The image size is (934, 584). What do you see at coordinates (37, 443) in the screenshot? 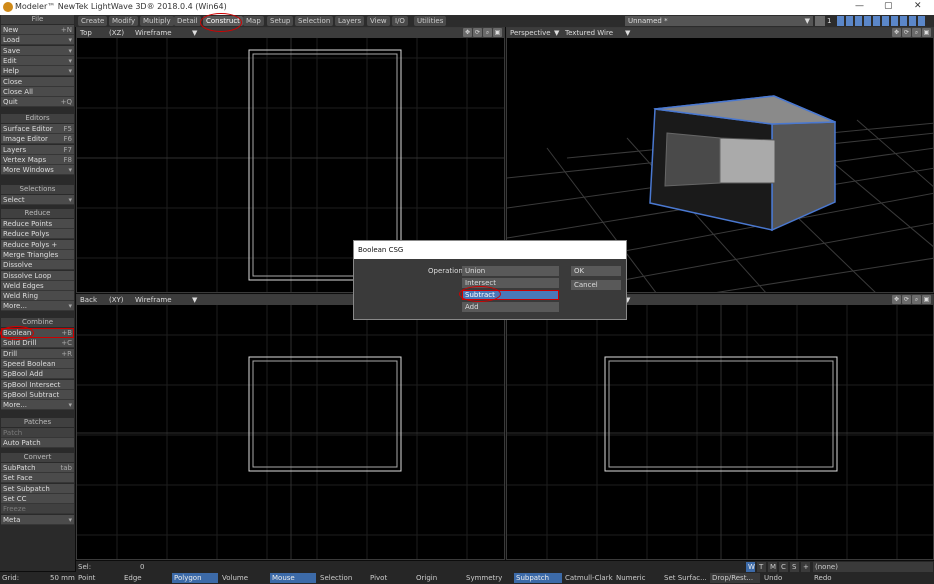
I see `sidebar-item-auto-patch: Auto Patch` at bounding box center [37, 443].